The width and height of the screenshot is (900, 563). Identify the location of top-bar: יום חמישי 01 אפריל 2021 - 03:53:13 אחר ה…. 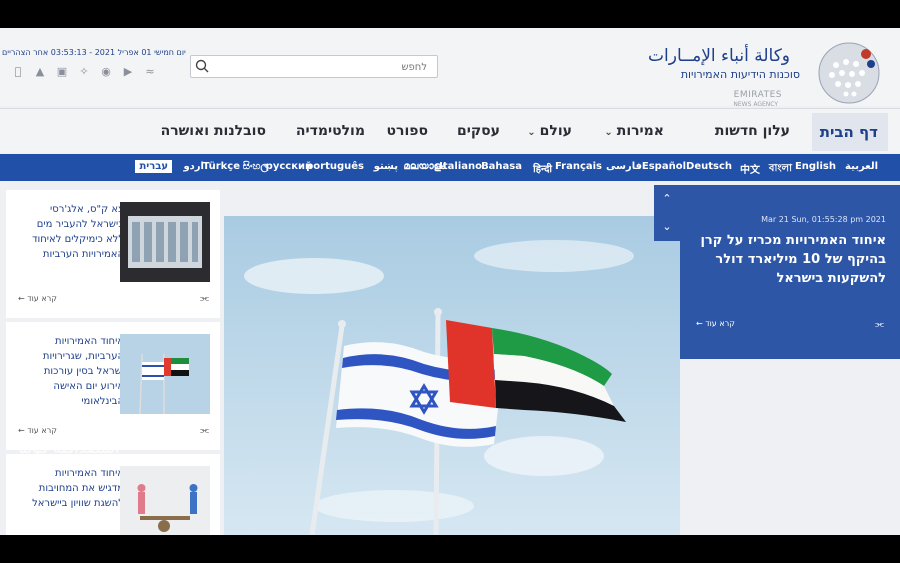
(450, 68).